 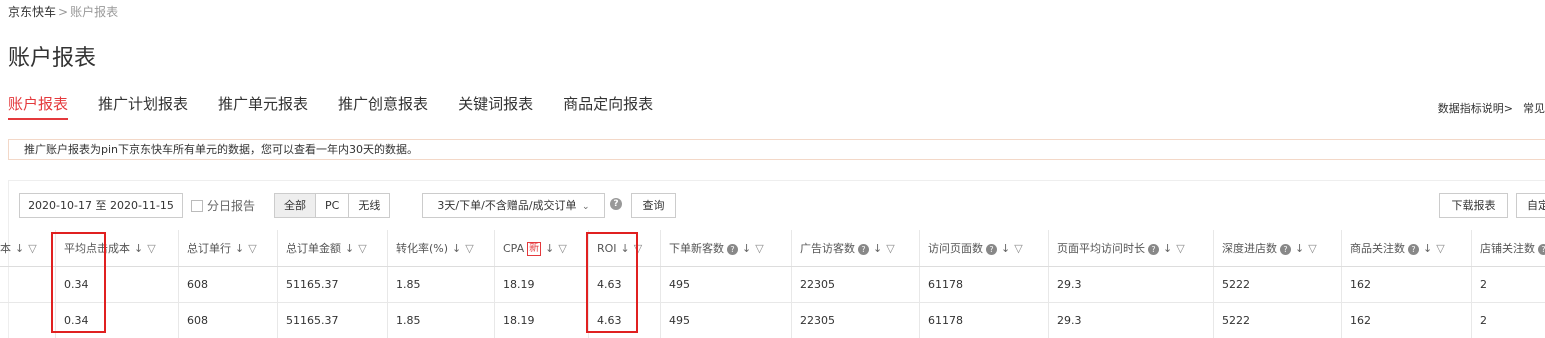 What do you see at coordinates (1277, 284) in the screenshot?
I see `table-cell: 5222` at bounding box center [1277, 284].